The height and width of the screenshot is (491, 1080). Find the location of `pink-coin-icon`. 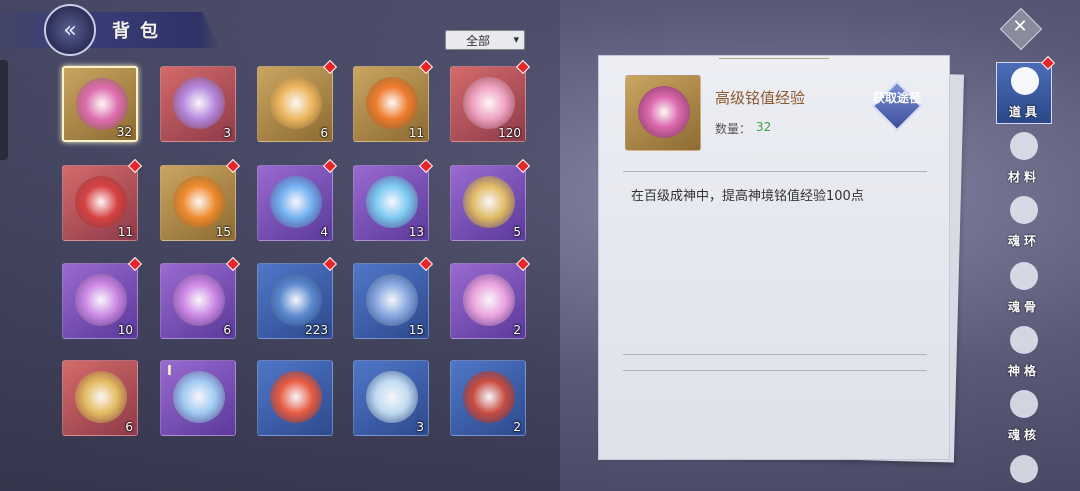

pink-coin-icon is located at coordinates (489, 103).